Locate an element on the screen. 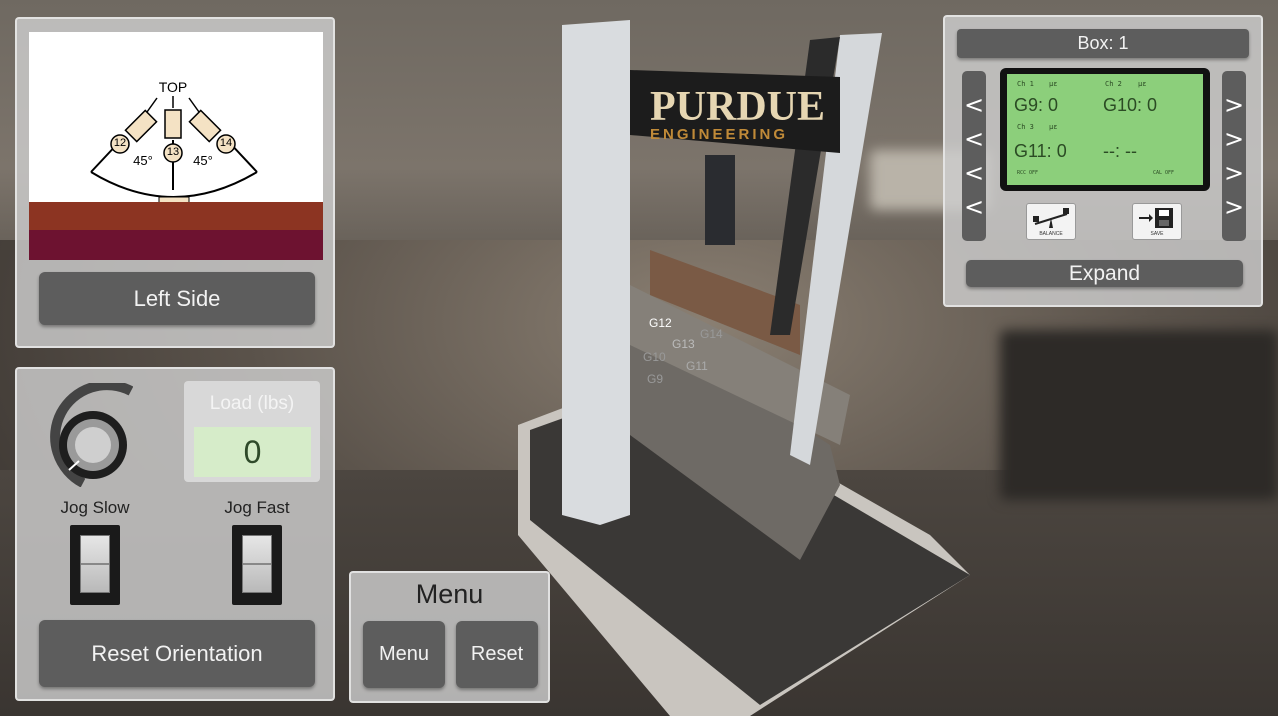 The width and height of the screenshot is (1278, 716). gauge-tag-g9: G9 is located at coordinates (655, 379).